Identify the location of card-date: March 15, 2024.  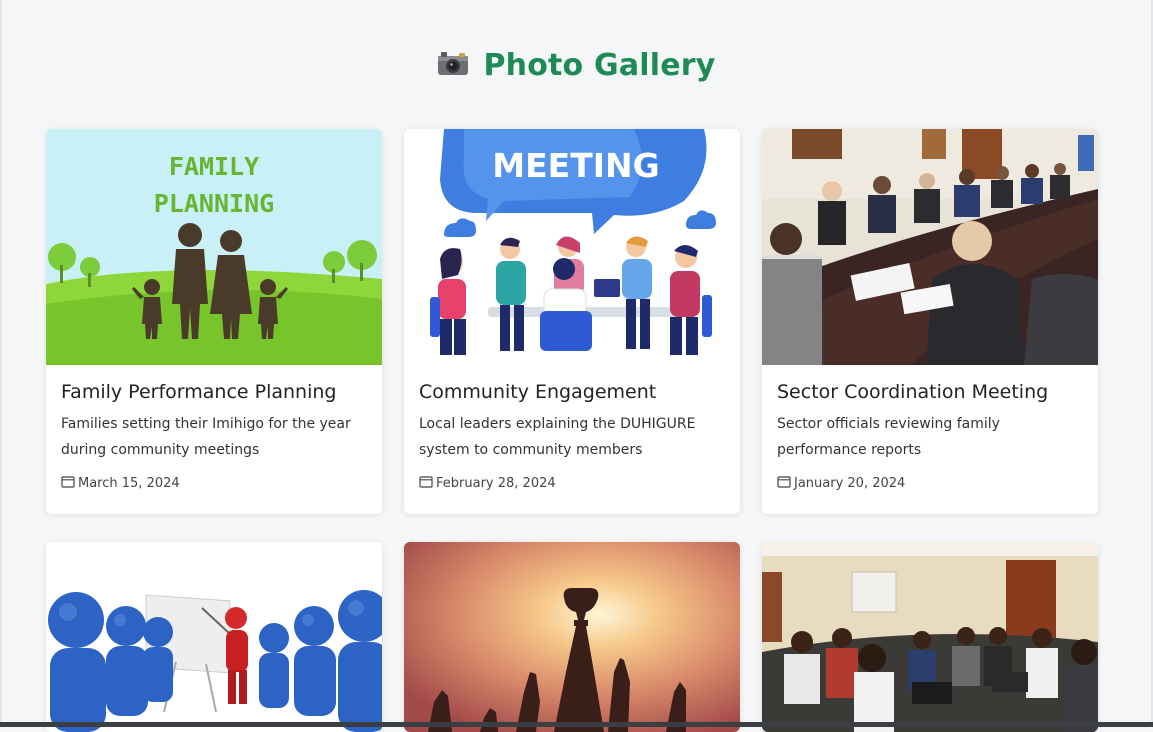
(214, 483).